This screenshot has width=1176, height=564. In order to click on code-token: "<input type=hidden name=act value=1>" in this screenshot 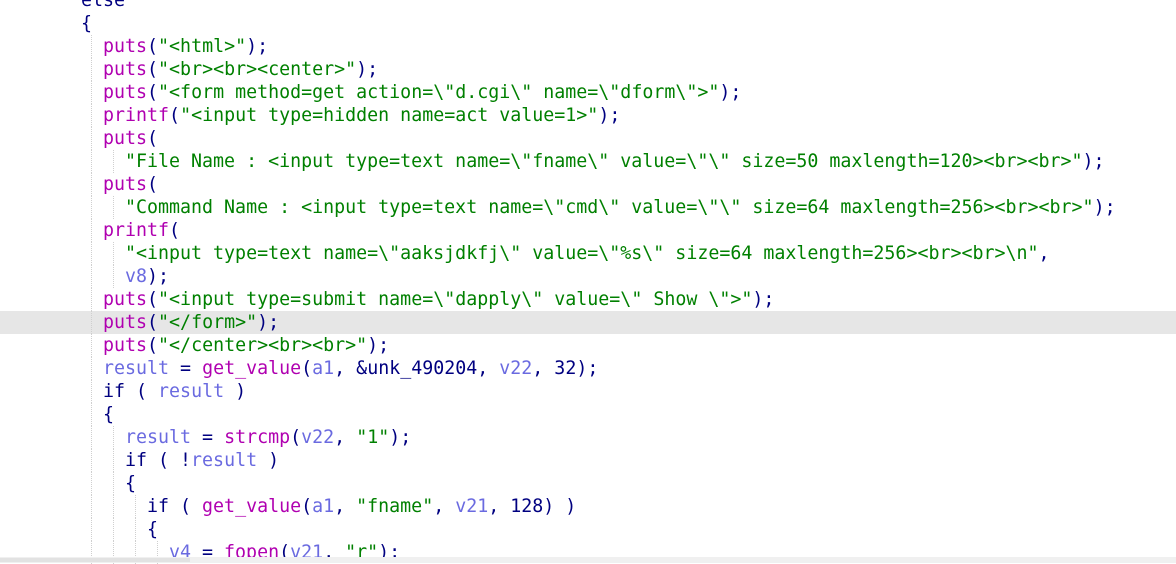, I will do `click(389, 115)`.